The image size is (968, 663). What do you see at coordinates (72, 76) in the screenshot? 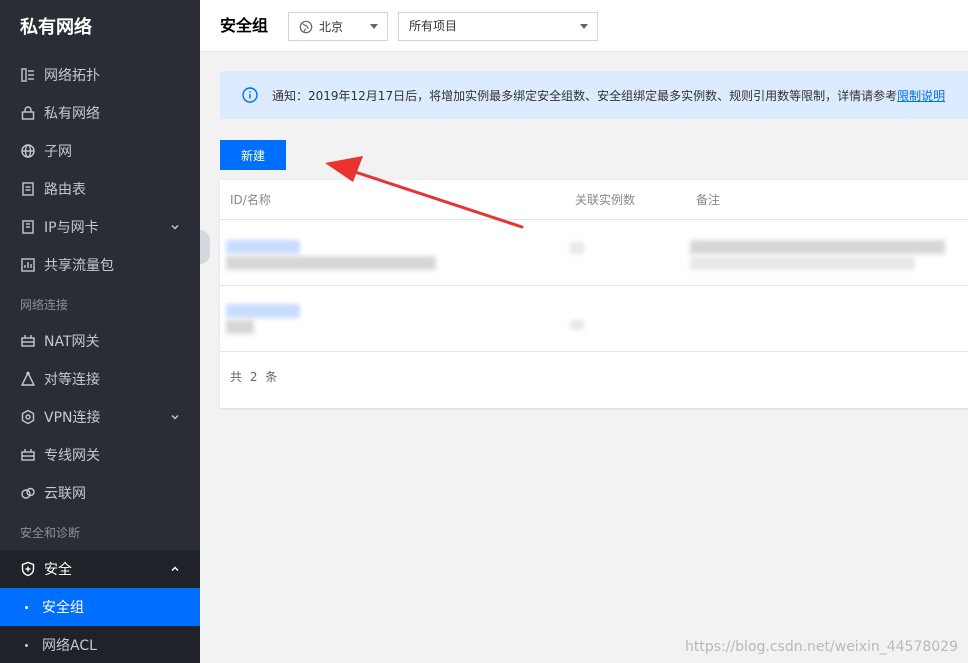
I see `sidebar-item-label: 网络拓扑` at bounding box center [72, 76].